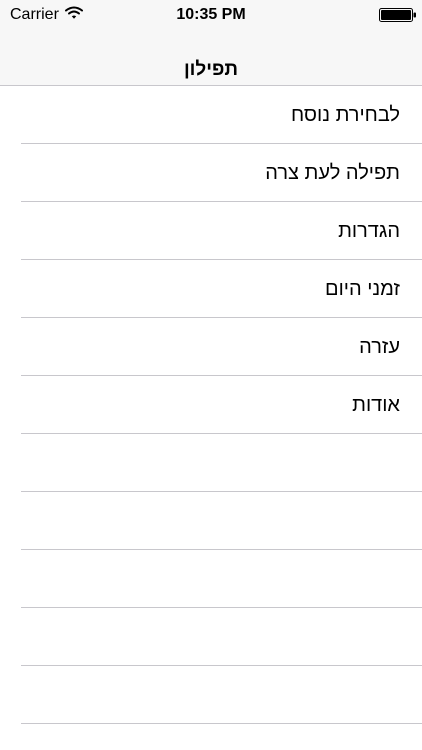  What do you see at coordinates (221, 115) in the screenshot?
I see `menu-item-nusach: לבחירת נוסח` at bounding box center [221, 115].